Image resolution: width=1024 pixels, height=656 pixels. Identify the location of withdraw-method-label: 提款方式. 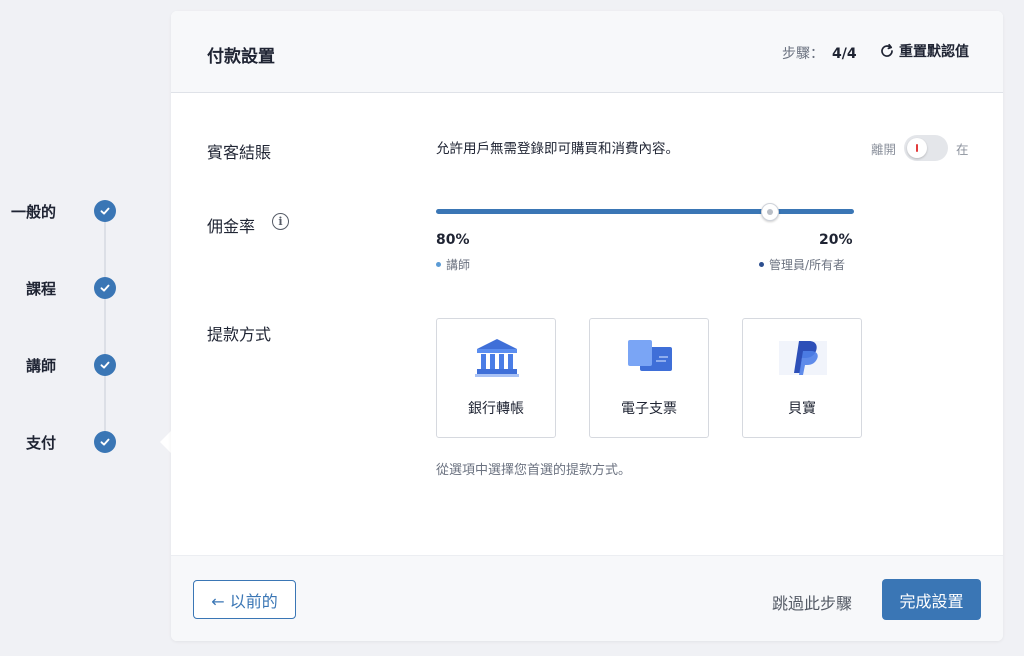
(239, 334).